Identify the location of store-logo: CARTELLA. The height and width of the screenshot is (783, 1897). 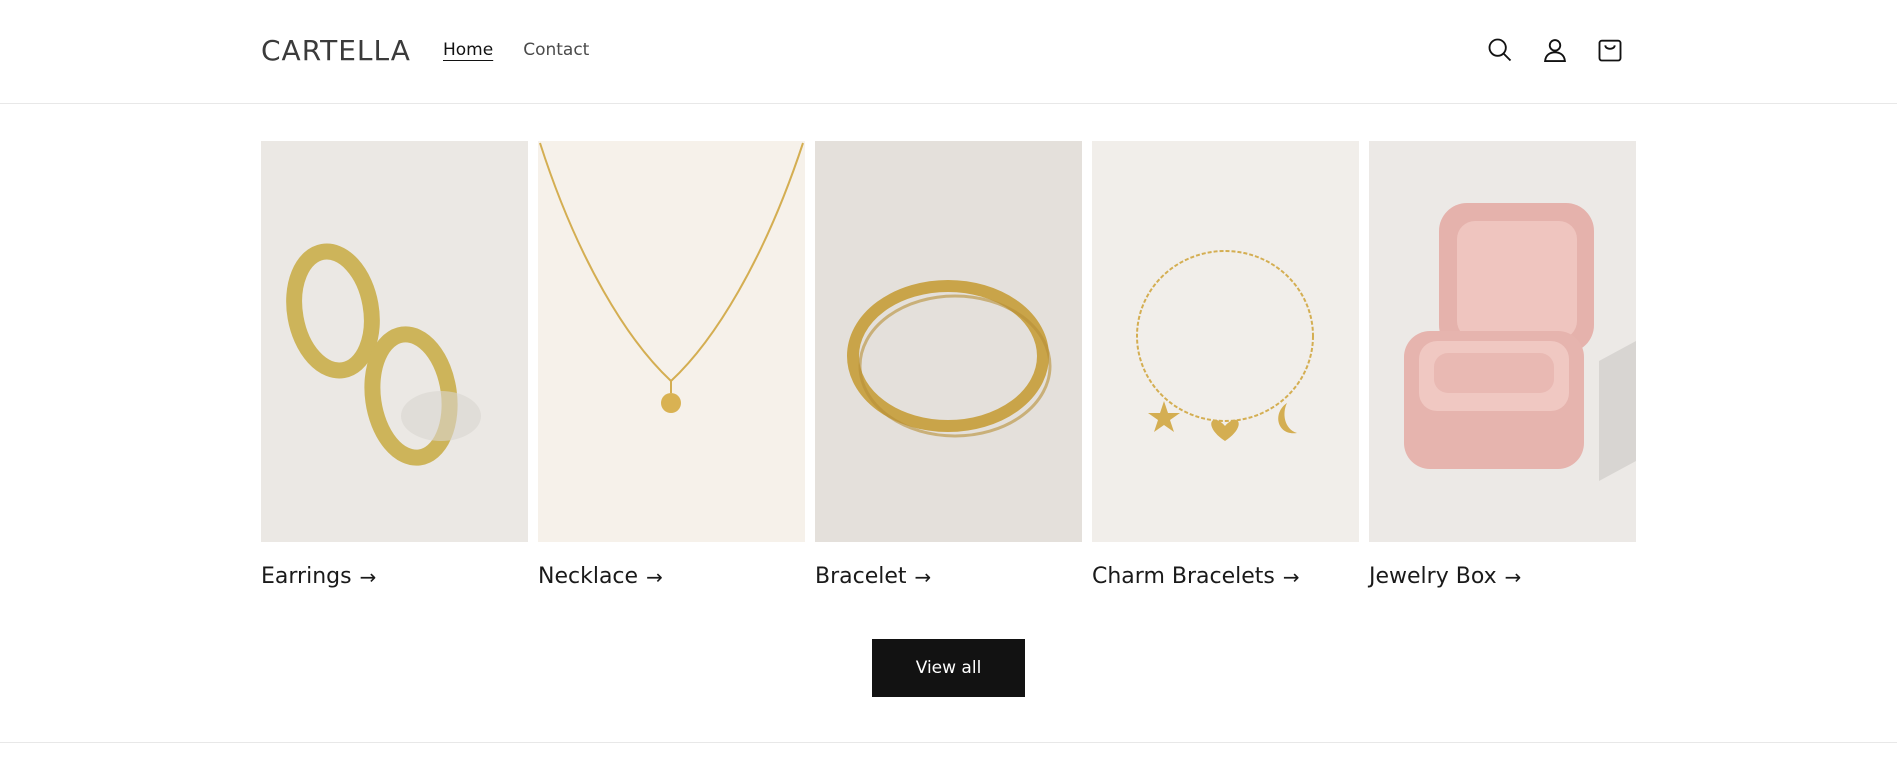
(336, 50).